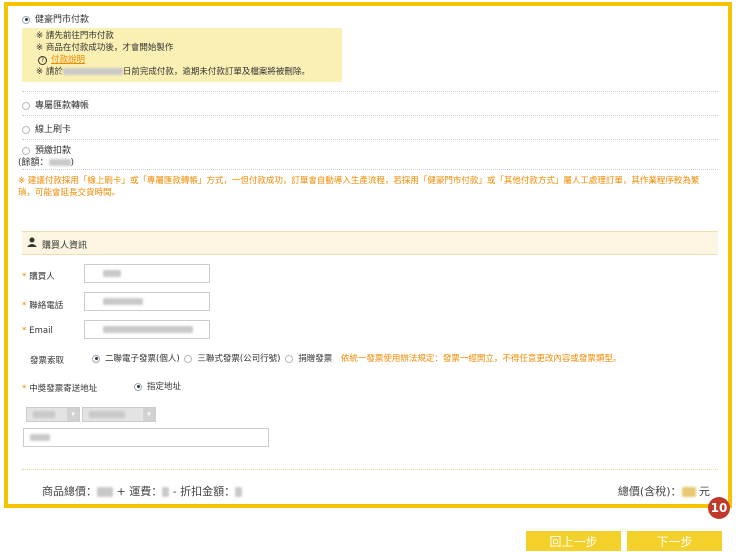  Describe the element at coordinates (65, 246) in the screenshot. I see `buyer-section-title: 購買人資訊` at that location.